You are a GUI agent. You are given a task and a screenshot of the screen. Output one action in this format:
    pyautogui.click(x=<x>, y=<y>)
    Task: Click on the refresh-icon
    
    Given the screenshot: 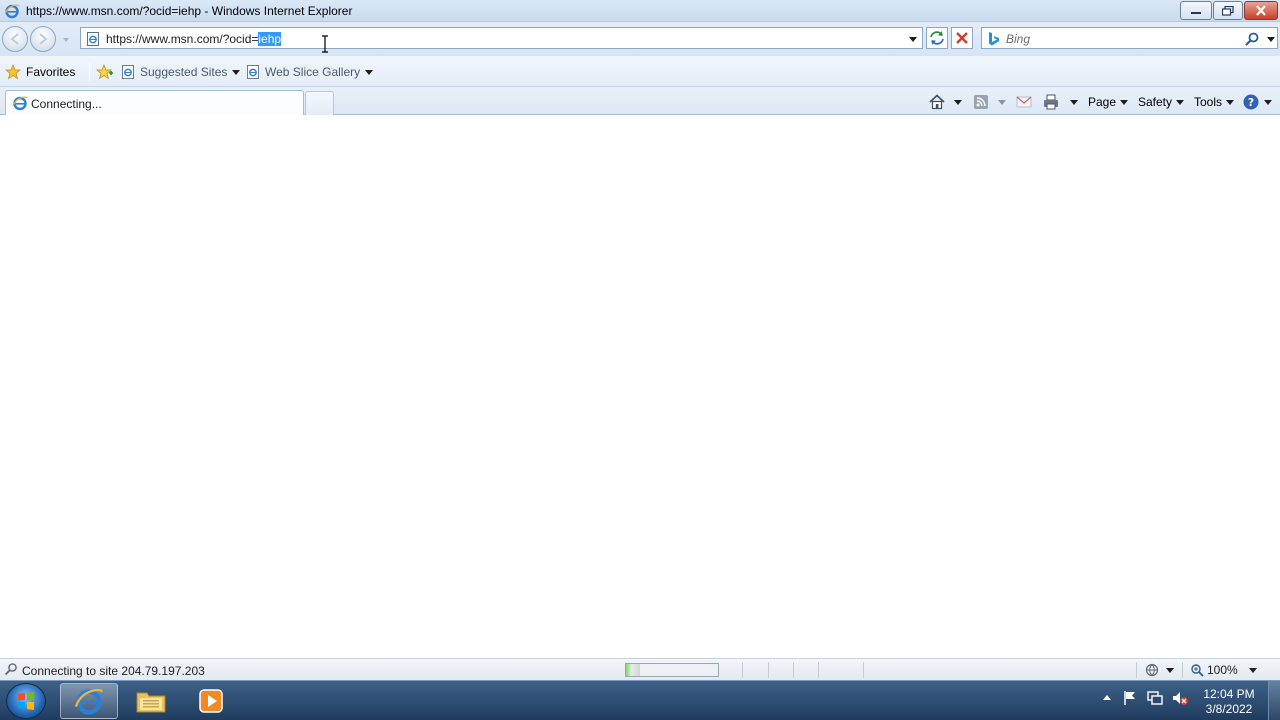 What is the action you would take?
    pyautogui.click(x=937, y=38)
    